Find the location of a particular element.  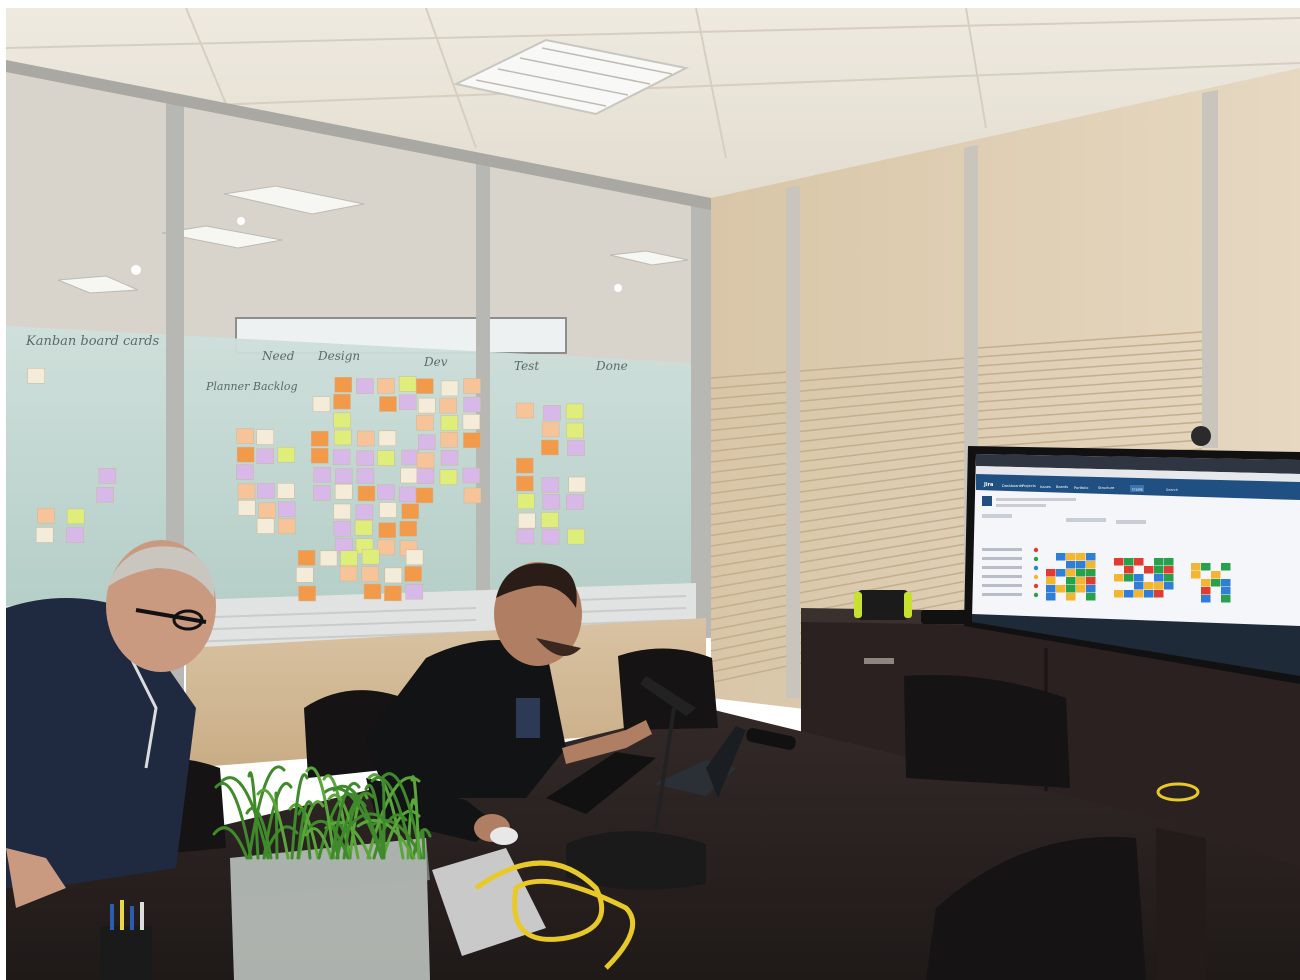

board-header-test: Test is located at coordinates (526, 366).